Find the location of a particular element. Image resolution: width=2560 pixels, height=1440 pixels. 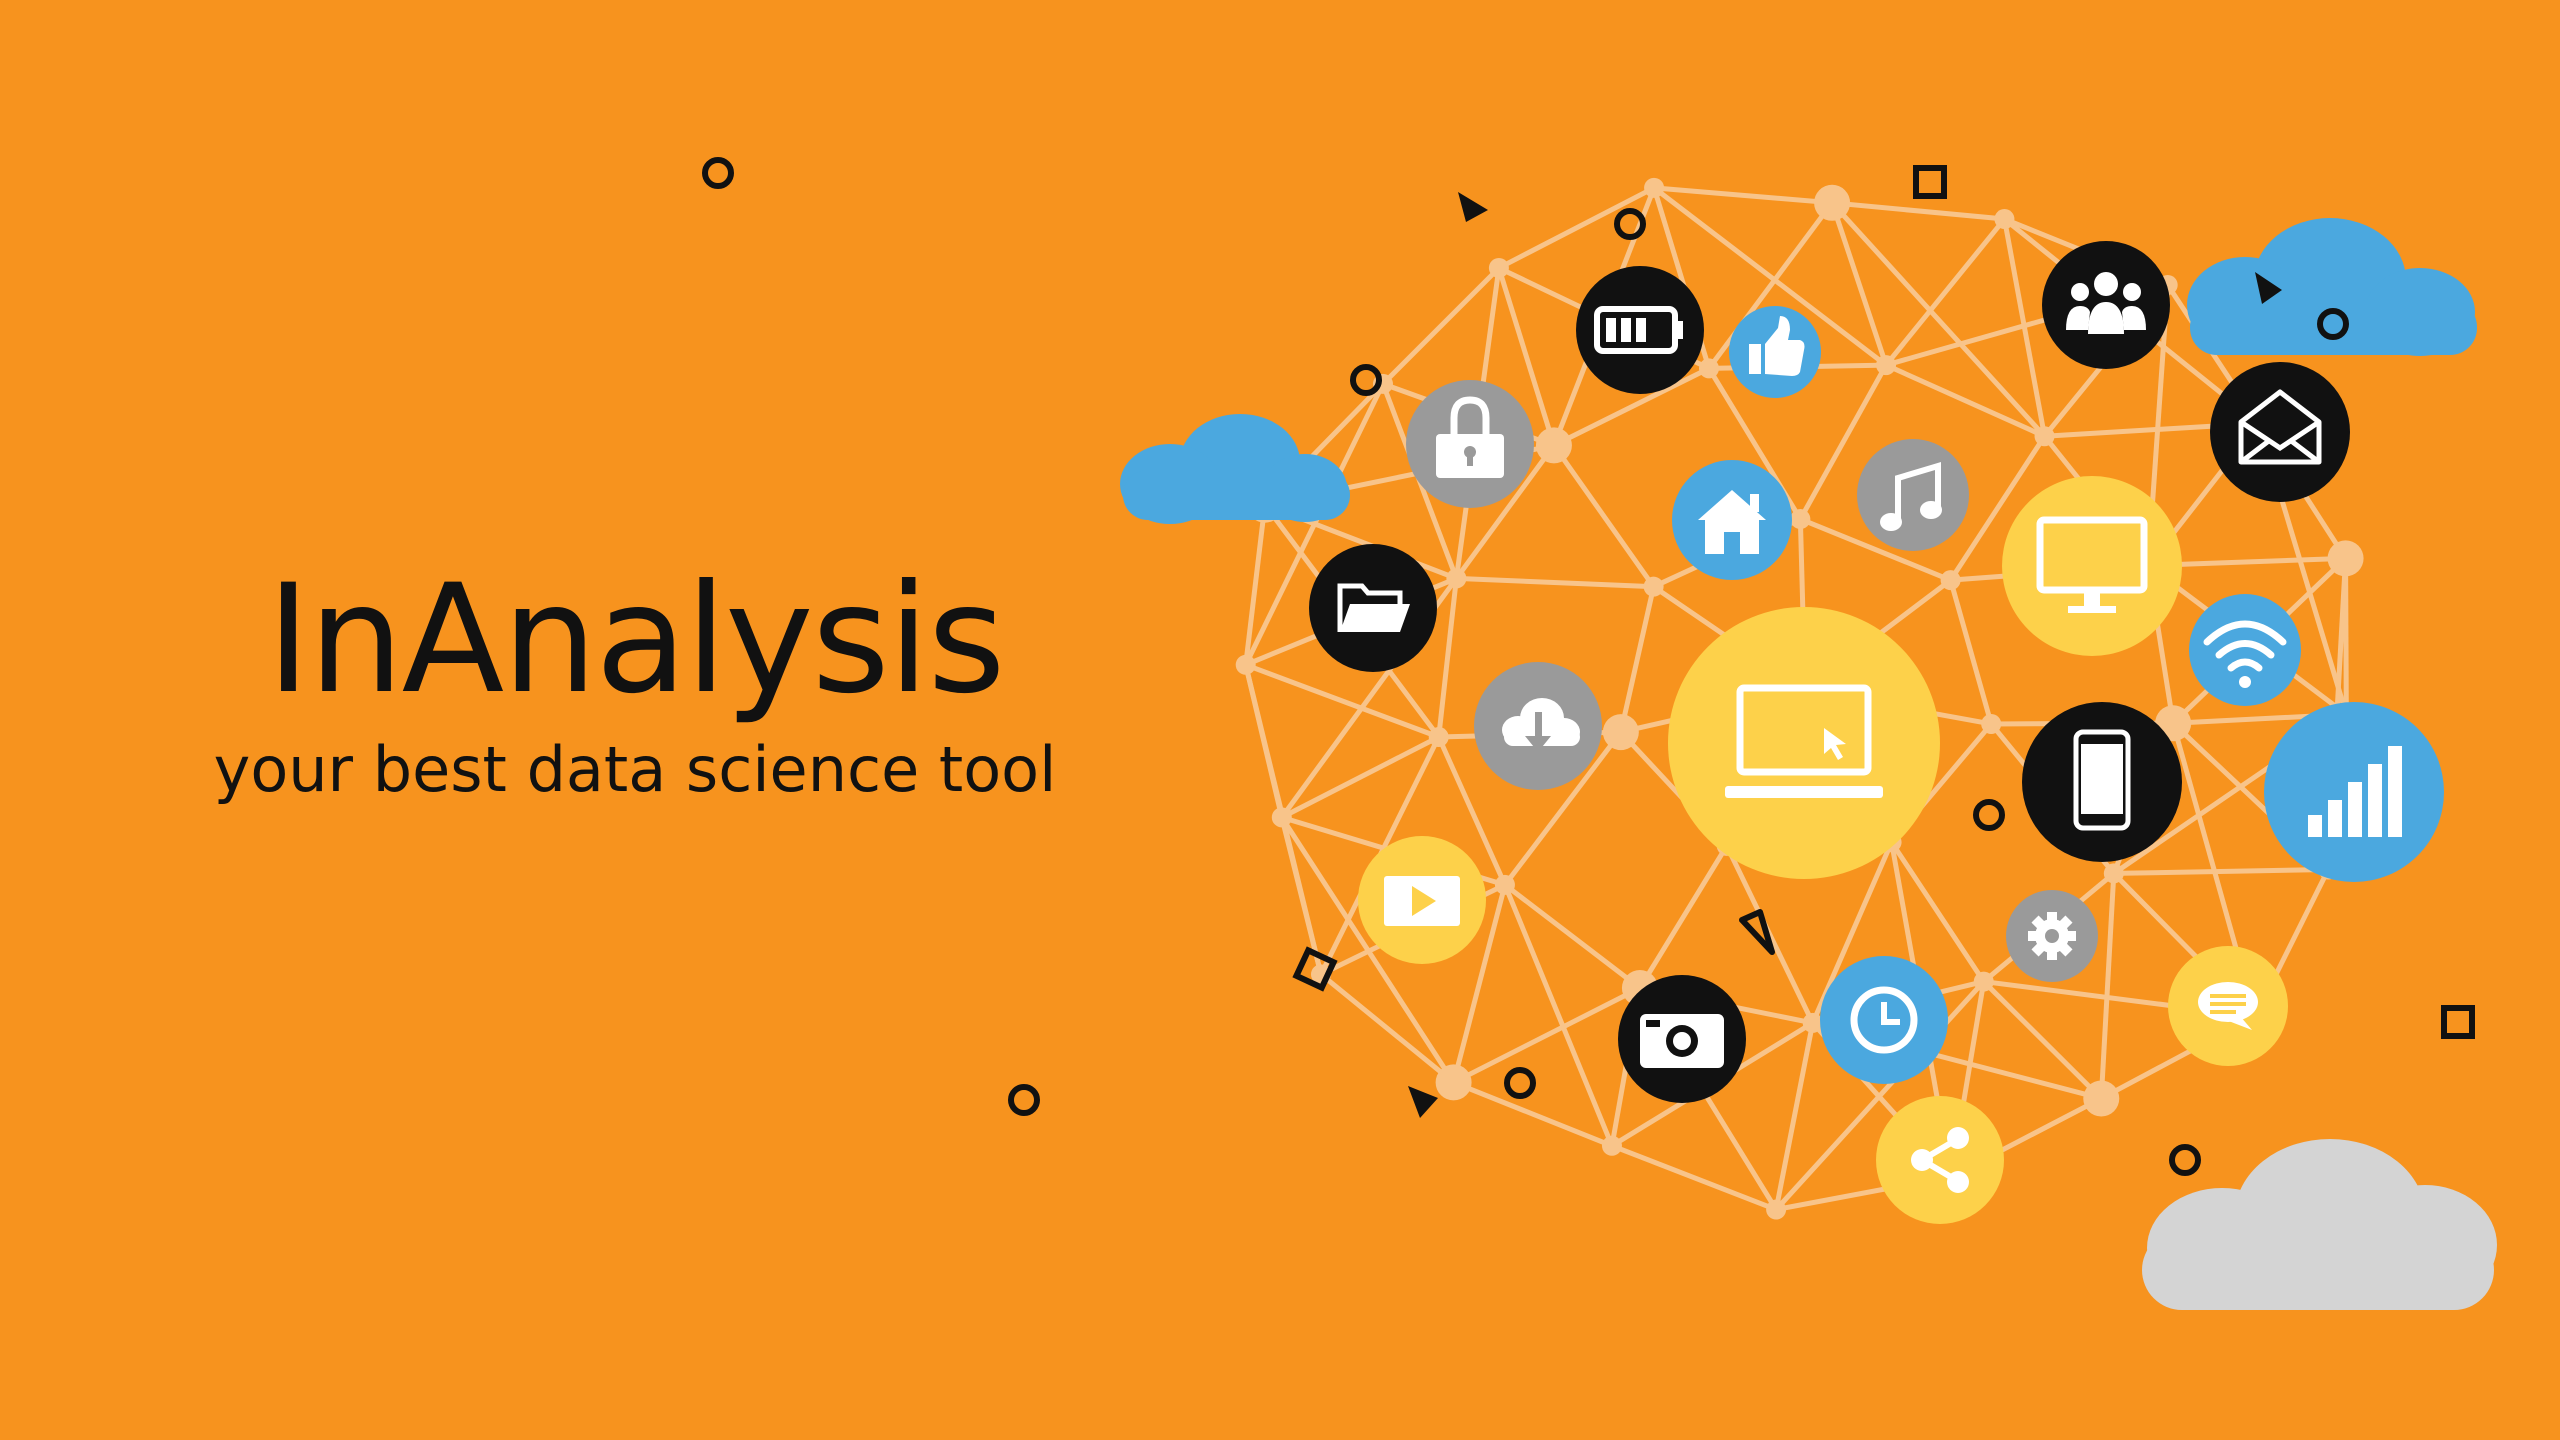

thumbs-up-icon is located at coordinates (1775, 352).